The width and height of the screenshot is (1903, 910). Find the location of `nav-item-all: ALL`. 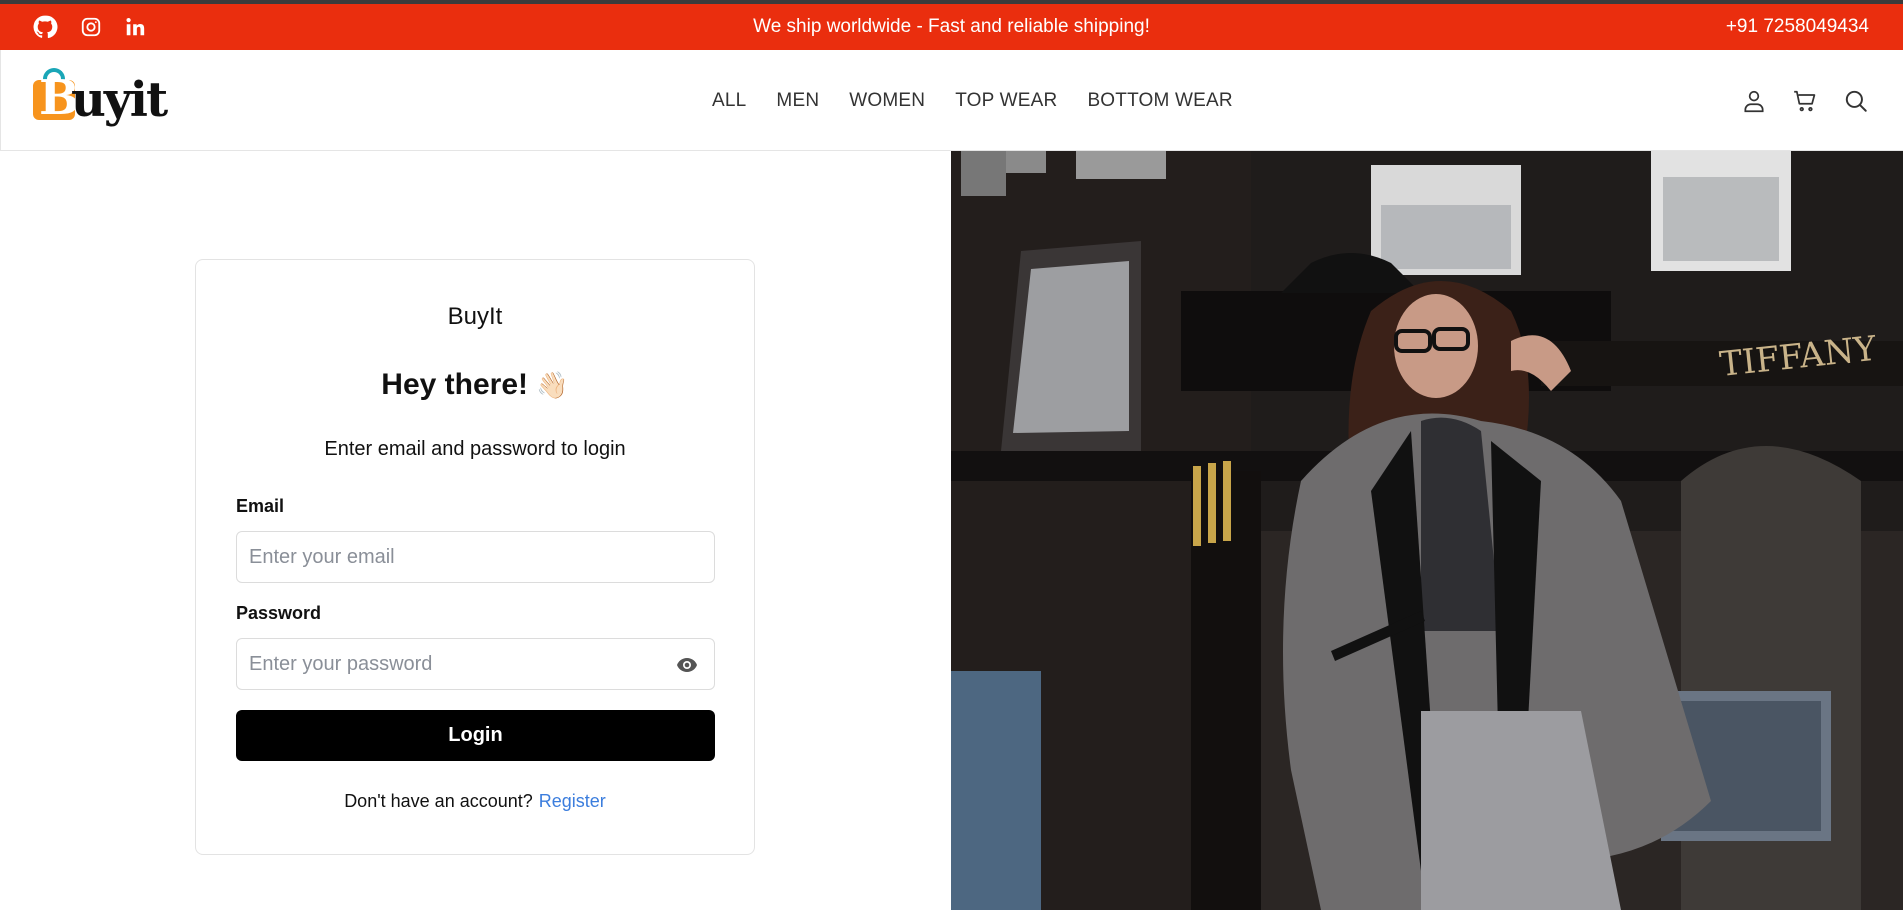

nav-item-all: ALL is located at coordinates (729, 101).